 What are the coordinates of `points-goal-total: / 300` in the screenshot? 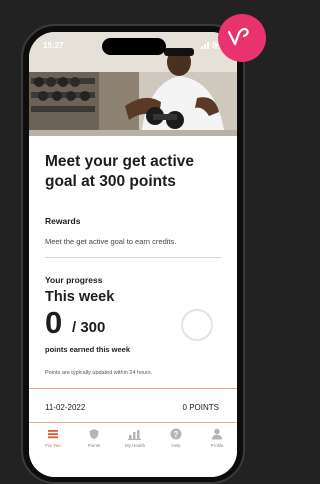 It's located at (89, 327).